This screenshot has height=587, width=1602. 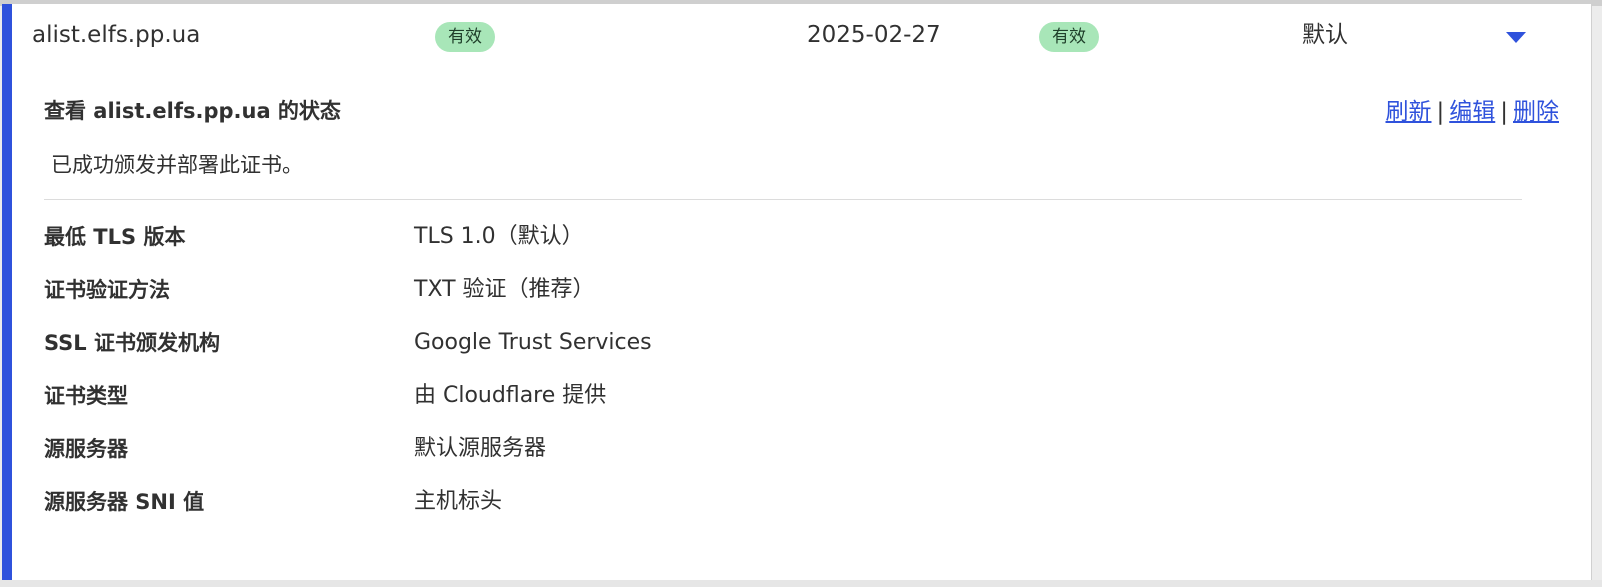 I want to click on status-badge: 有效, so click(x=465, y=37).